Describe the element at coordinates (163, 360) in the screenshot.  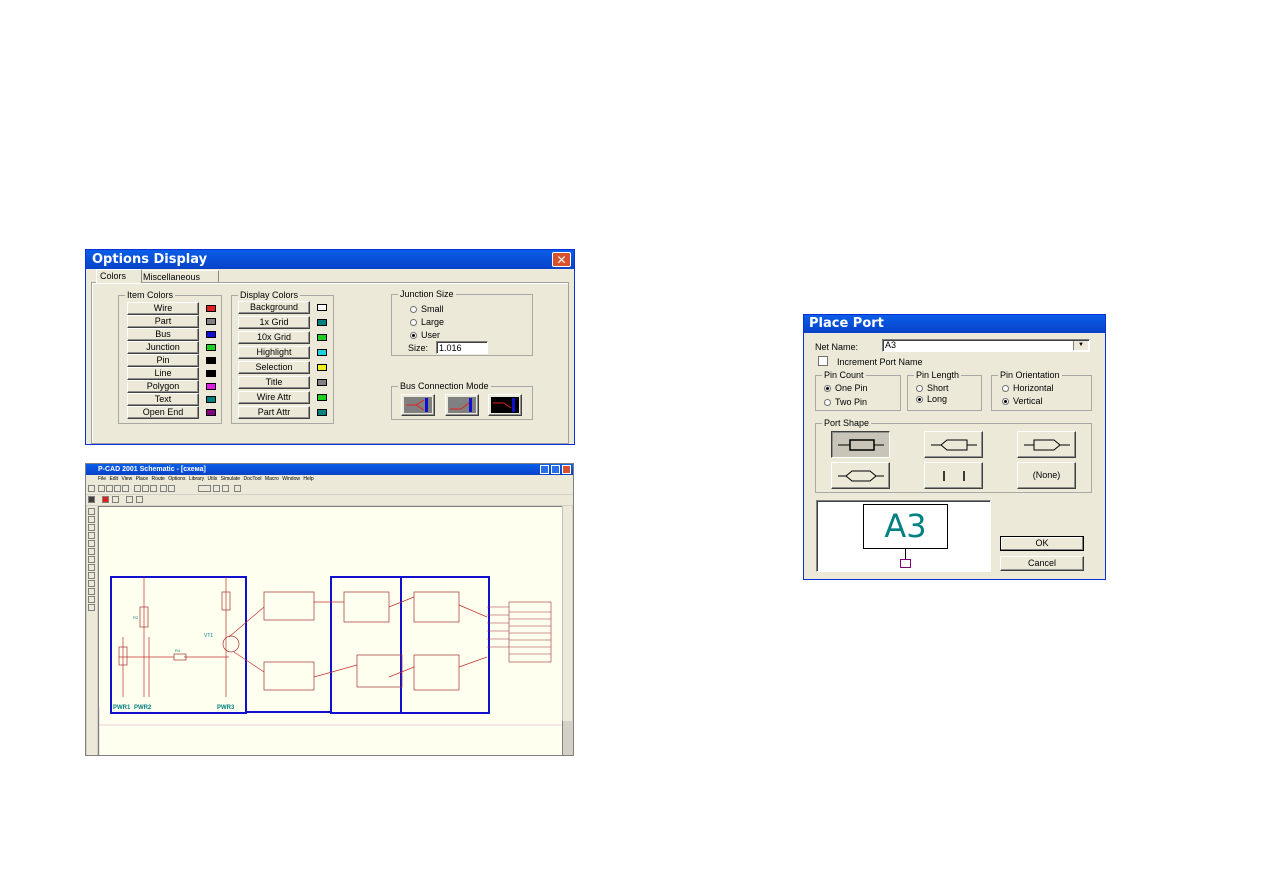
I see `pin-color-button: Pin` at that location.